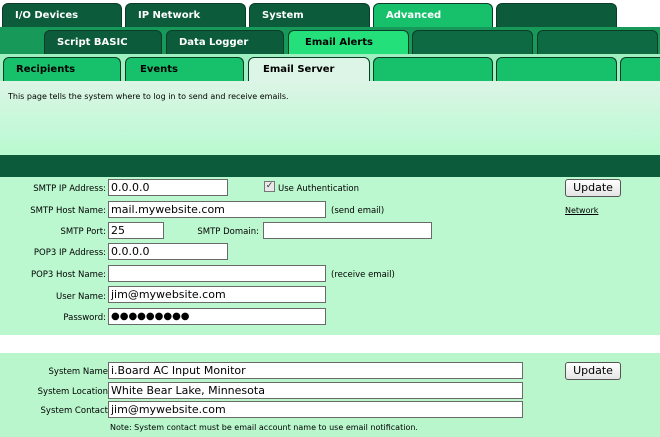  I want to click on tab-email-alerts: Email Alerts, so click(348, 43).